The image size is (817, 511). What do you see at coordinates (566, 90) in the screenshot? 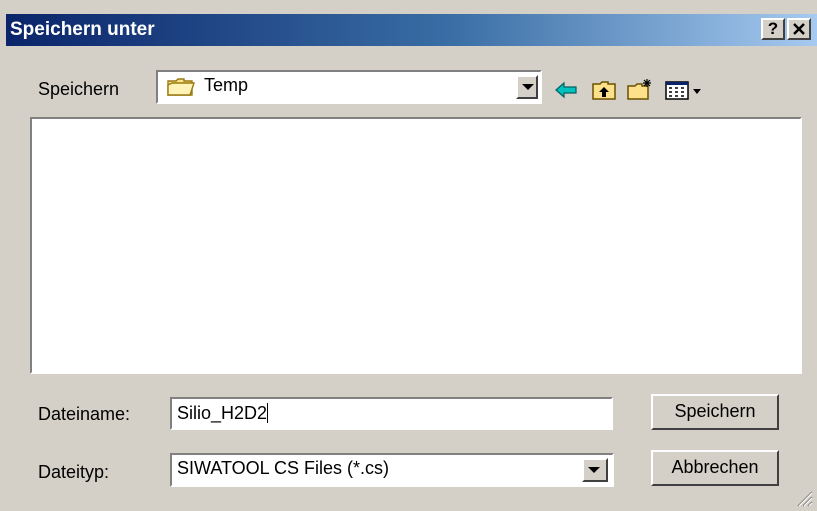
I see `back-arrow-icon` at bounding box center [566, 90].